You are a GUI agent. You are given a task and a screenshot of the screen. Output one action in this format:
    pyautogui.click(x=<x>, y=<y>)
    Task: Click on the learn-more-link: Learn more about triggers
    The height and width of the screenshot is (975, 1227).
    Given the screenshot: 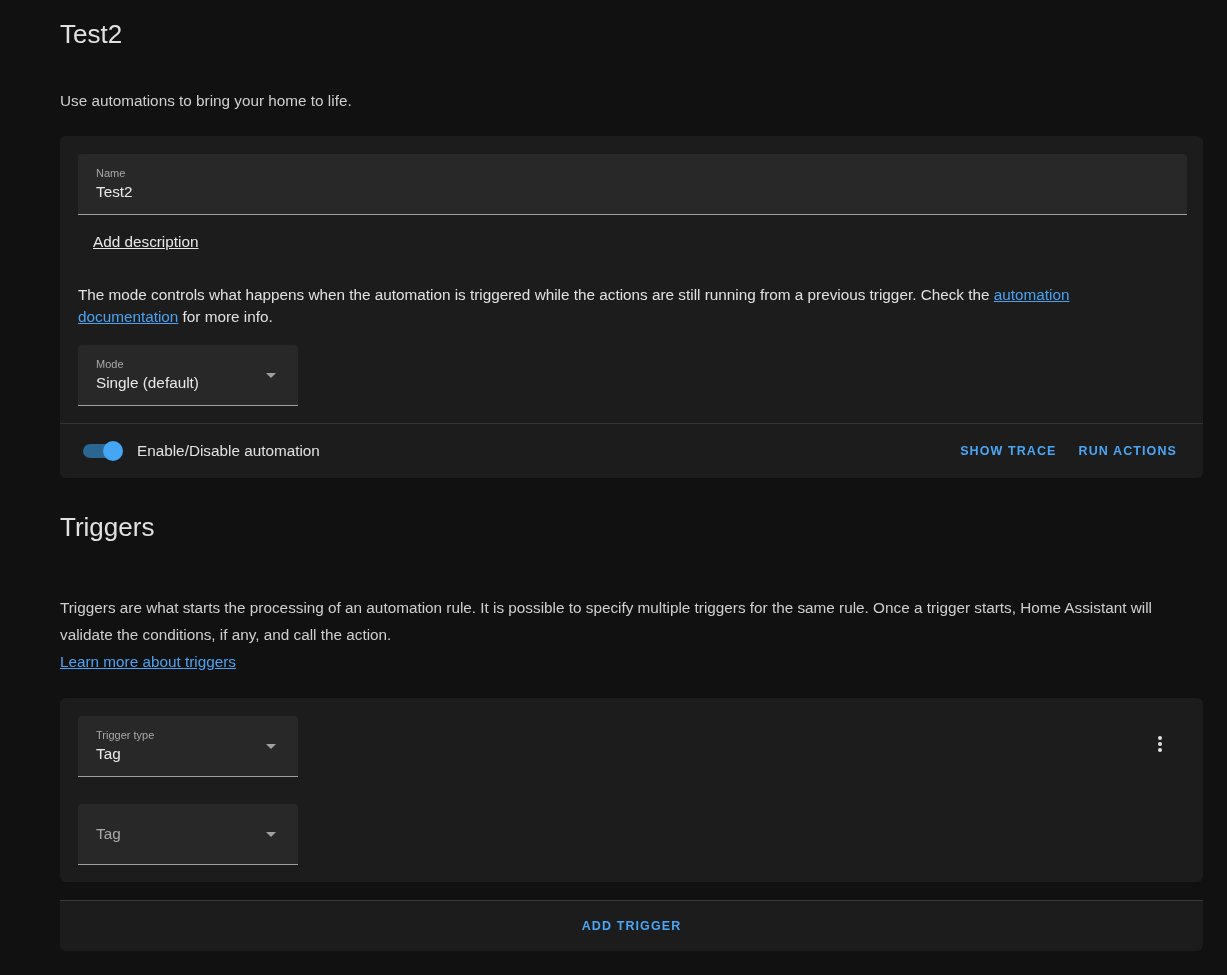 What is the action you would take?
    pyautogui.click(x=148, y=661)
    